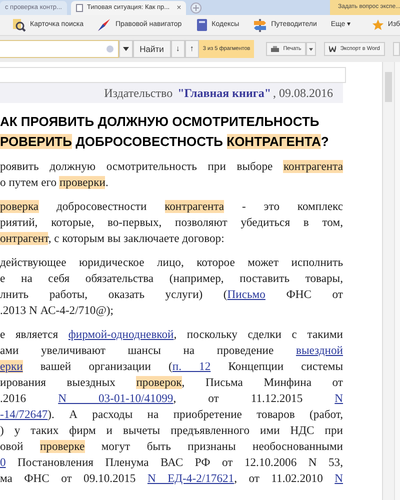 This screenshot has width=400, height=500. I want to click on text-span: - это комплекс, so click(292, 206).